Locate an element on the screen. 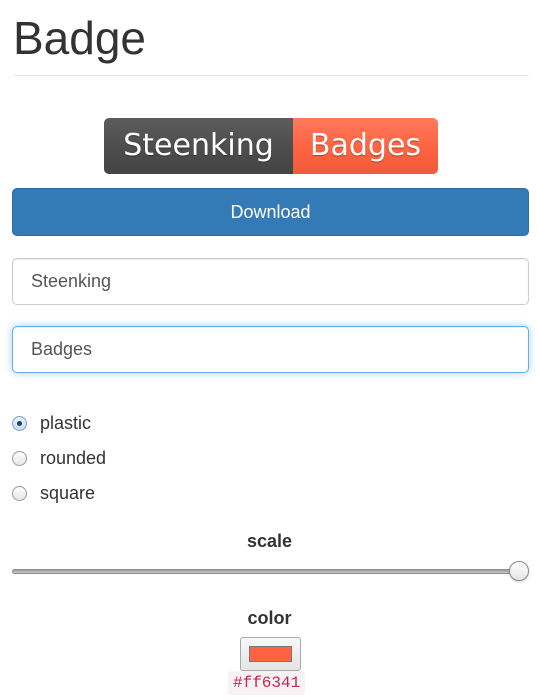 This screenshot has height=700, width=539. color-label: color is located at coordinates (269, 618).